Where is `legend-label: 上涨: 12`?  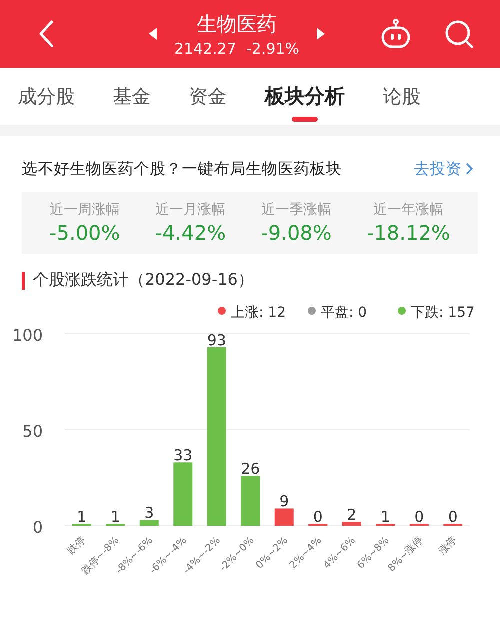
legend-label: 上涨: 12 is located at coordinates (258, 313).